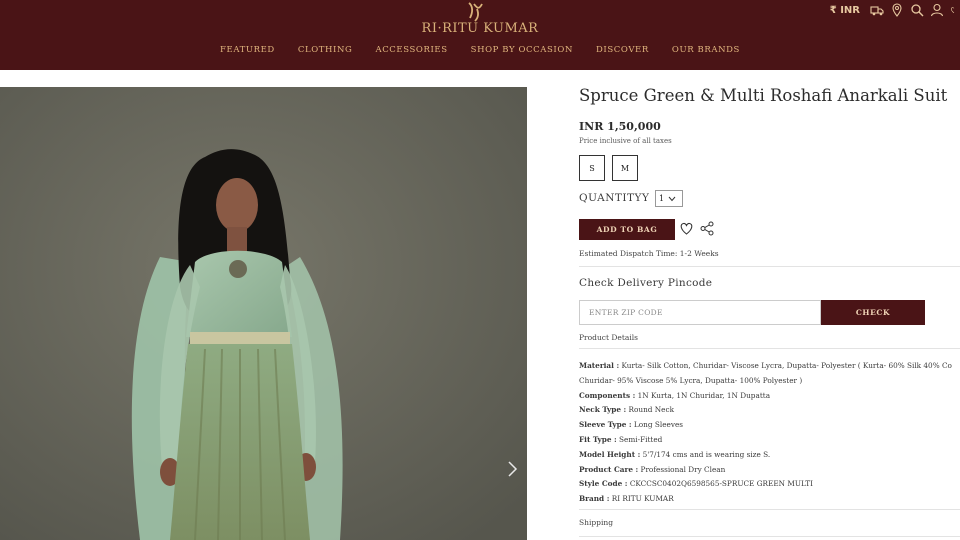 The height and width of the screenshot is (540, 960). What do you see at coordinates (247, 50) in the screenshot?
I see `nav-featured: FEATURED` at bounding box center [247, 50].